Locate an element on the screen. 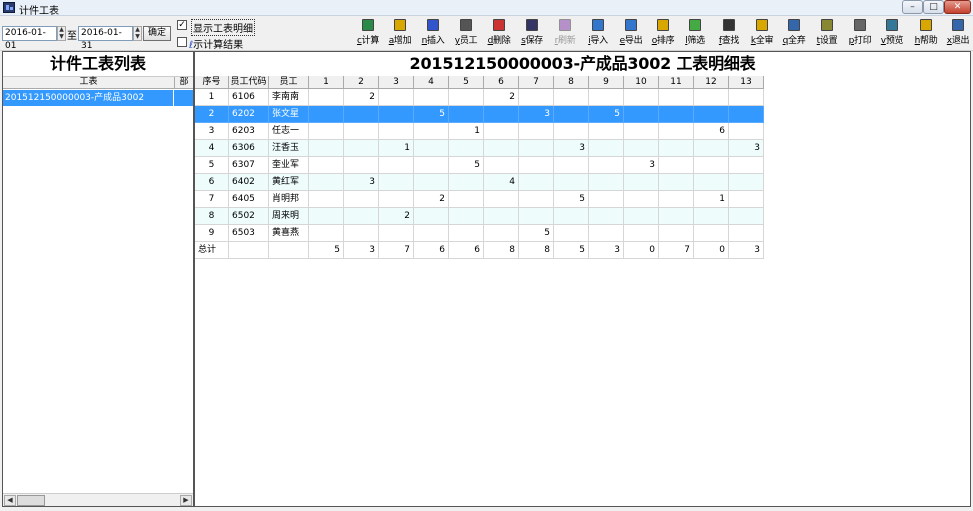 This screenshot has width=973, height=511. confirm-button: 确定 is located at coordinates (157, 33).